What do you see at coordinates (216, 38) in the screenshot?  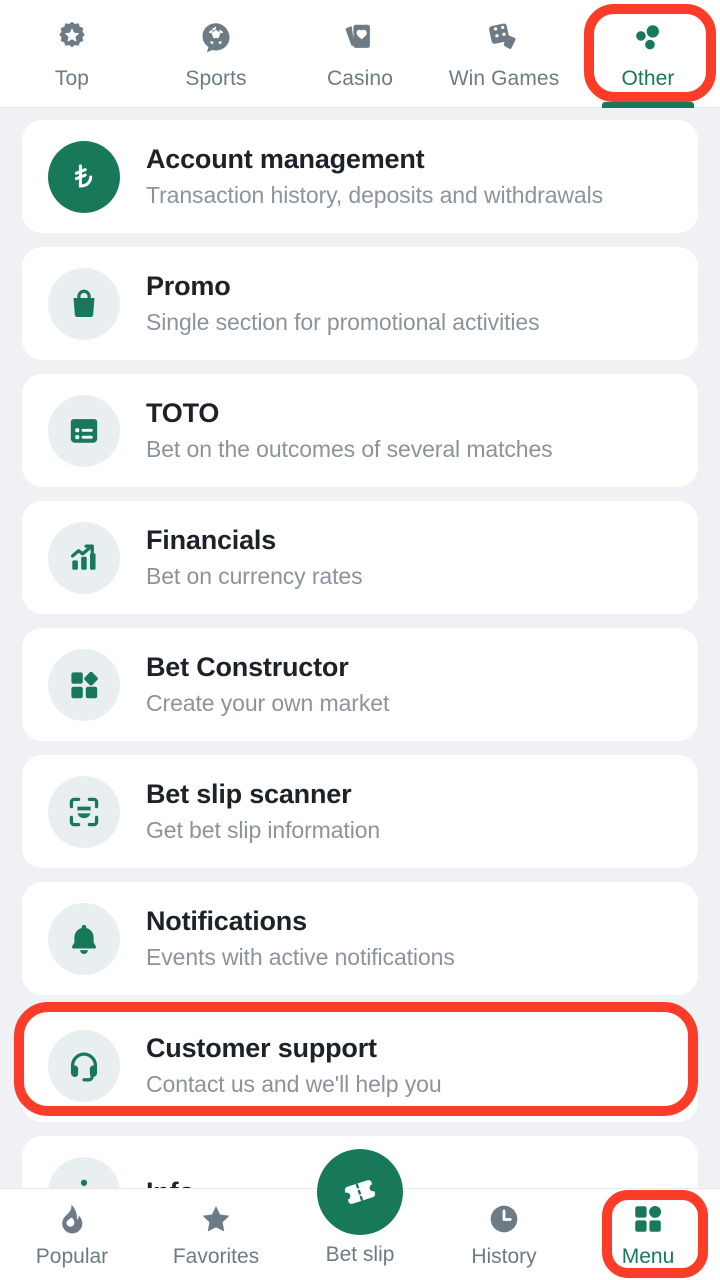 I see `football-icon` at bounding box center [216, 38].